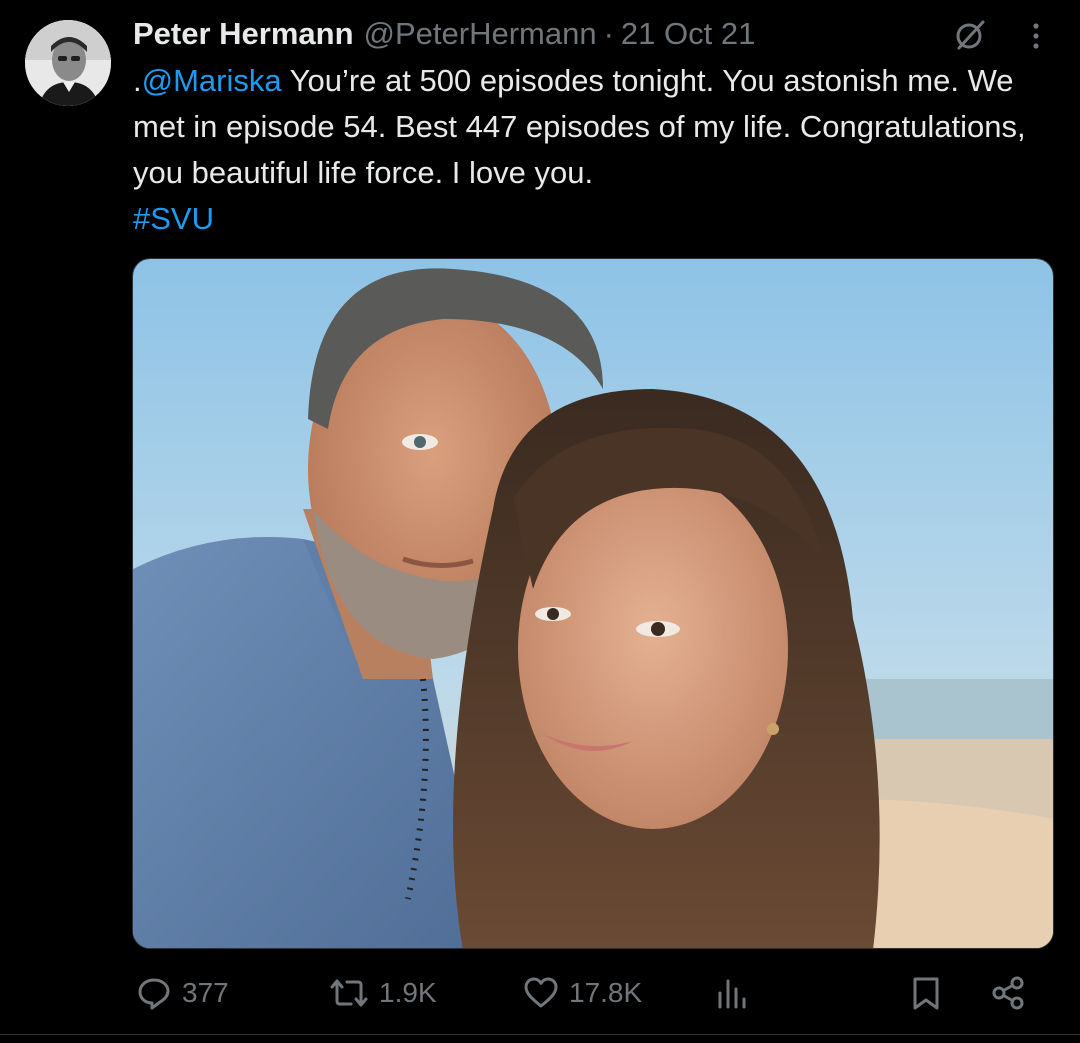 The height and width of the screenshot is (1043, 1080). Describe the element at coordinates (243, 34) in the screenshot. I see `author-name: Peter Hermann` at that location.